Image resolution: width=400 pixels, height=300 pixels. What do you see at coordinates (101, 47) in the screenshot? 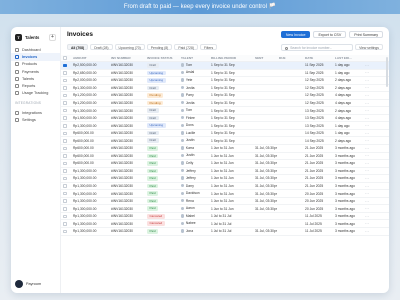
I see `status-tab: Draft (28)` at bounding box center [101, 47].